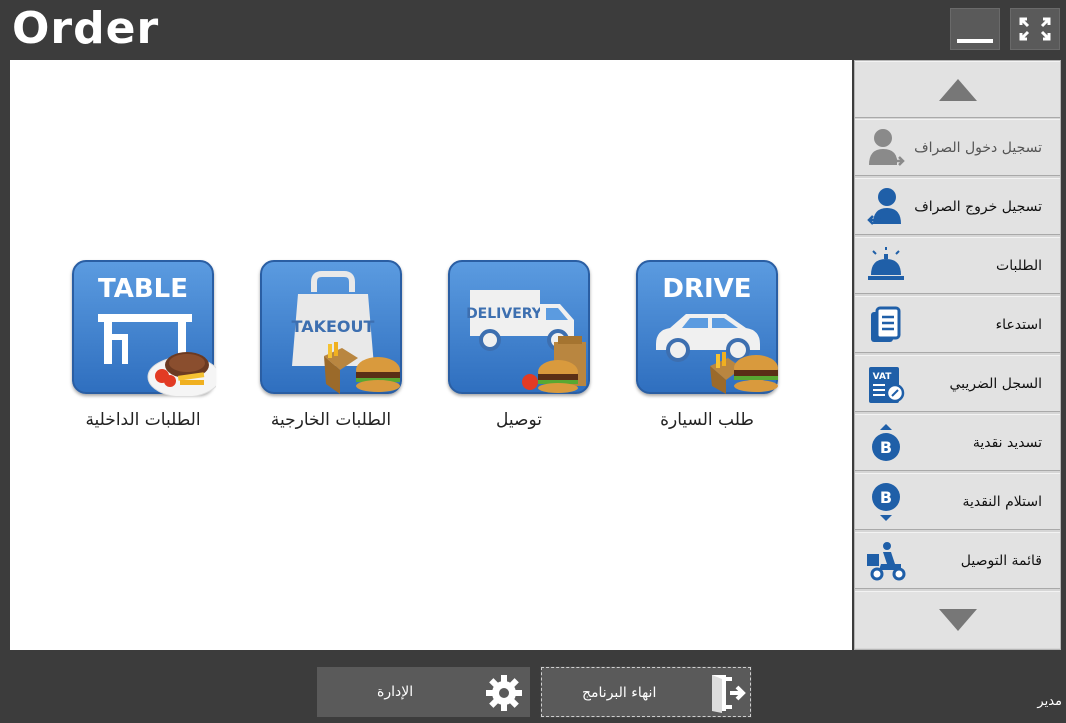  What do you see at coordinates (395, 692) in the screenshot?
I see `admin-button-label: الإدارة` at bounding box center [395, 692].